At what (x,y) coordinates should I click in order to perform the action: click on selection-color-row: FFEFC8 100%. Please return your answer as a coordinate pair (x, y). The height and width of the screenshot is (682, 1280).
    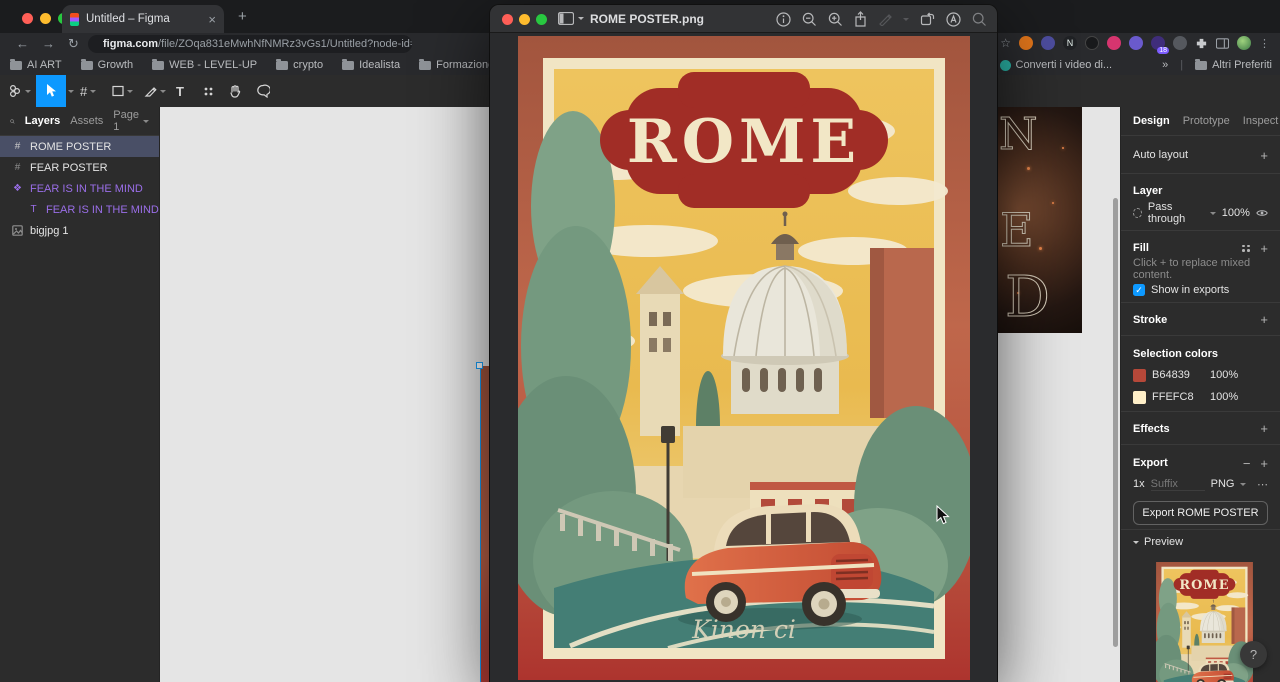
    Looking at the image, I should click on (1200, 397).